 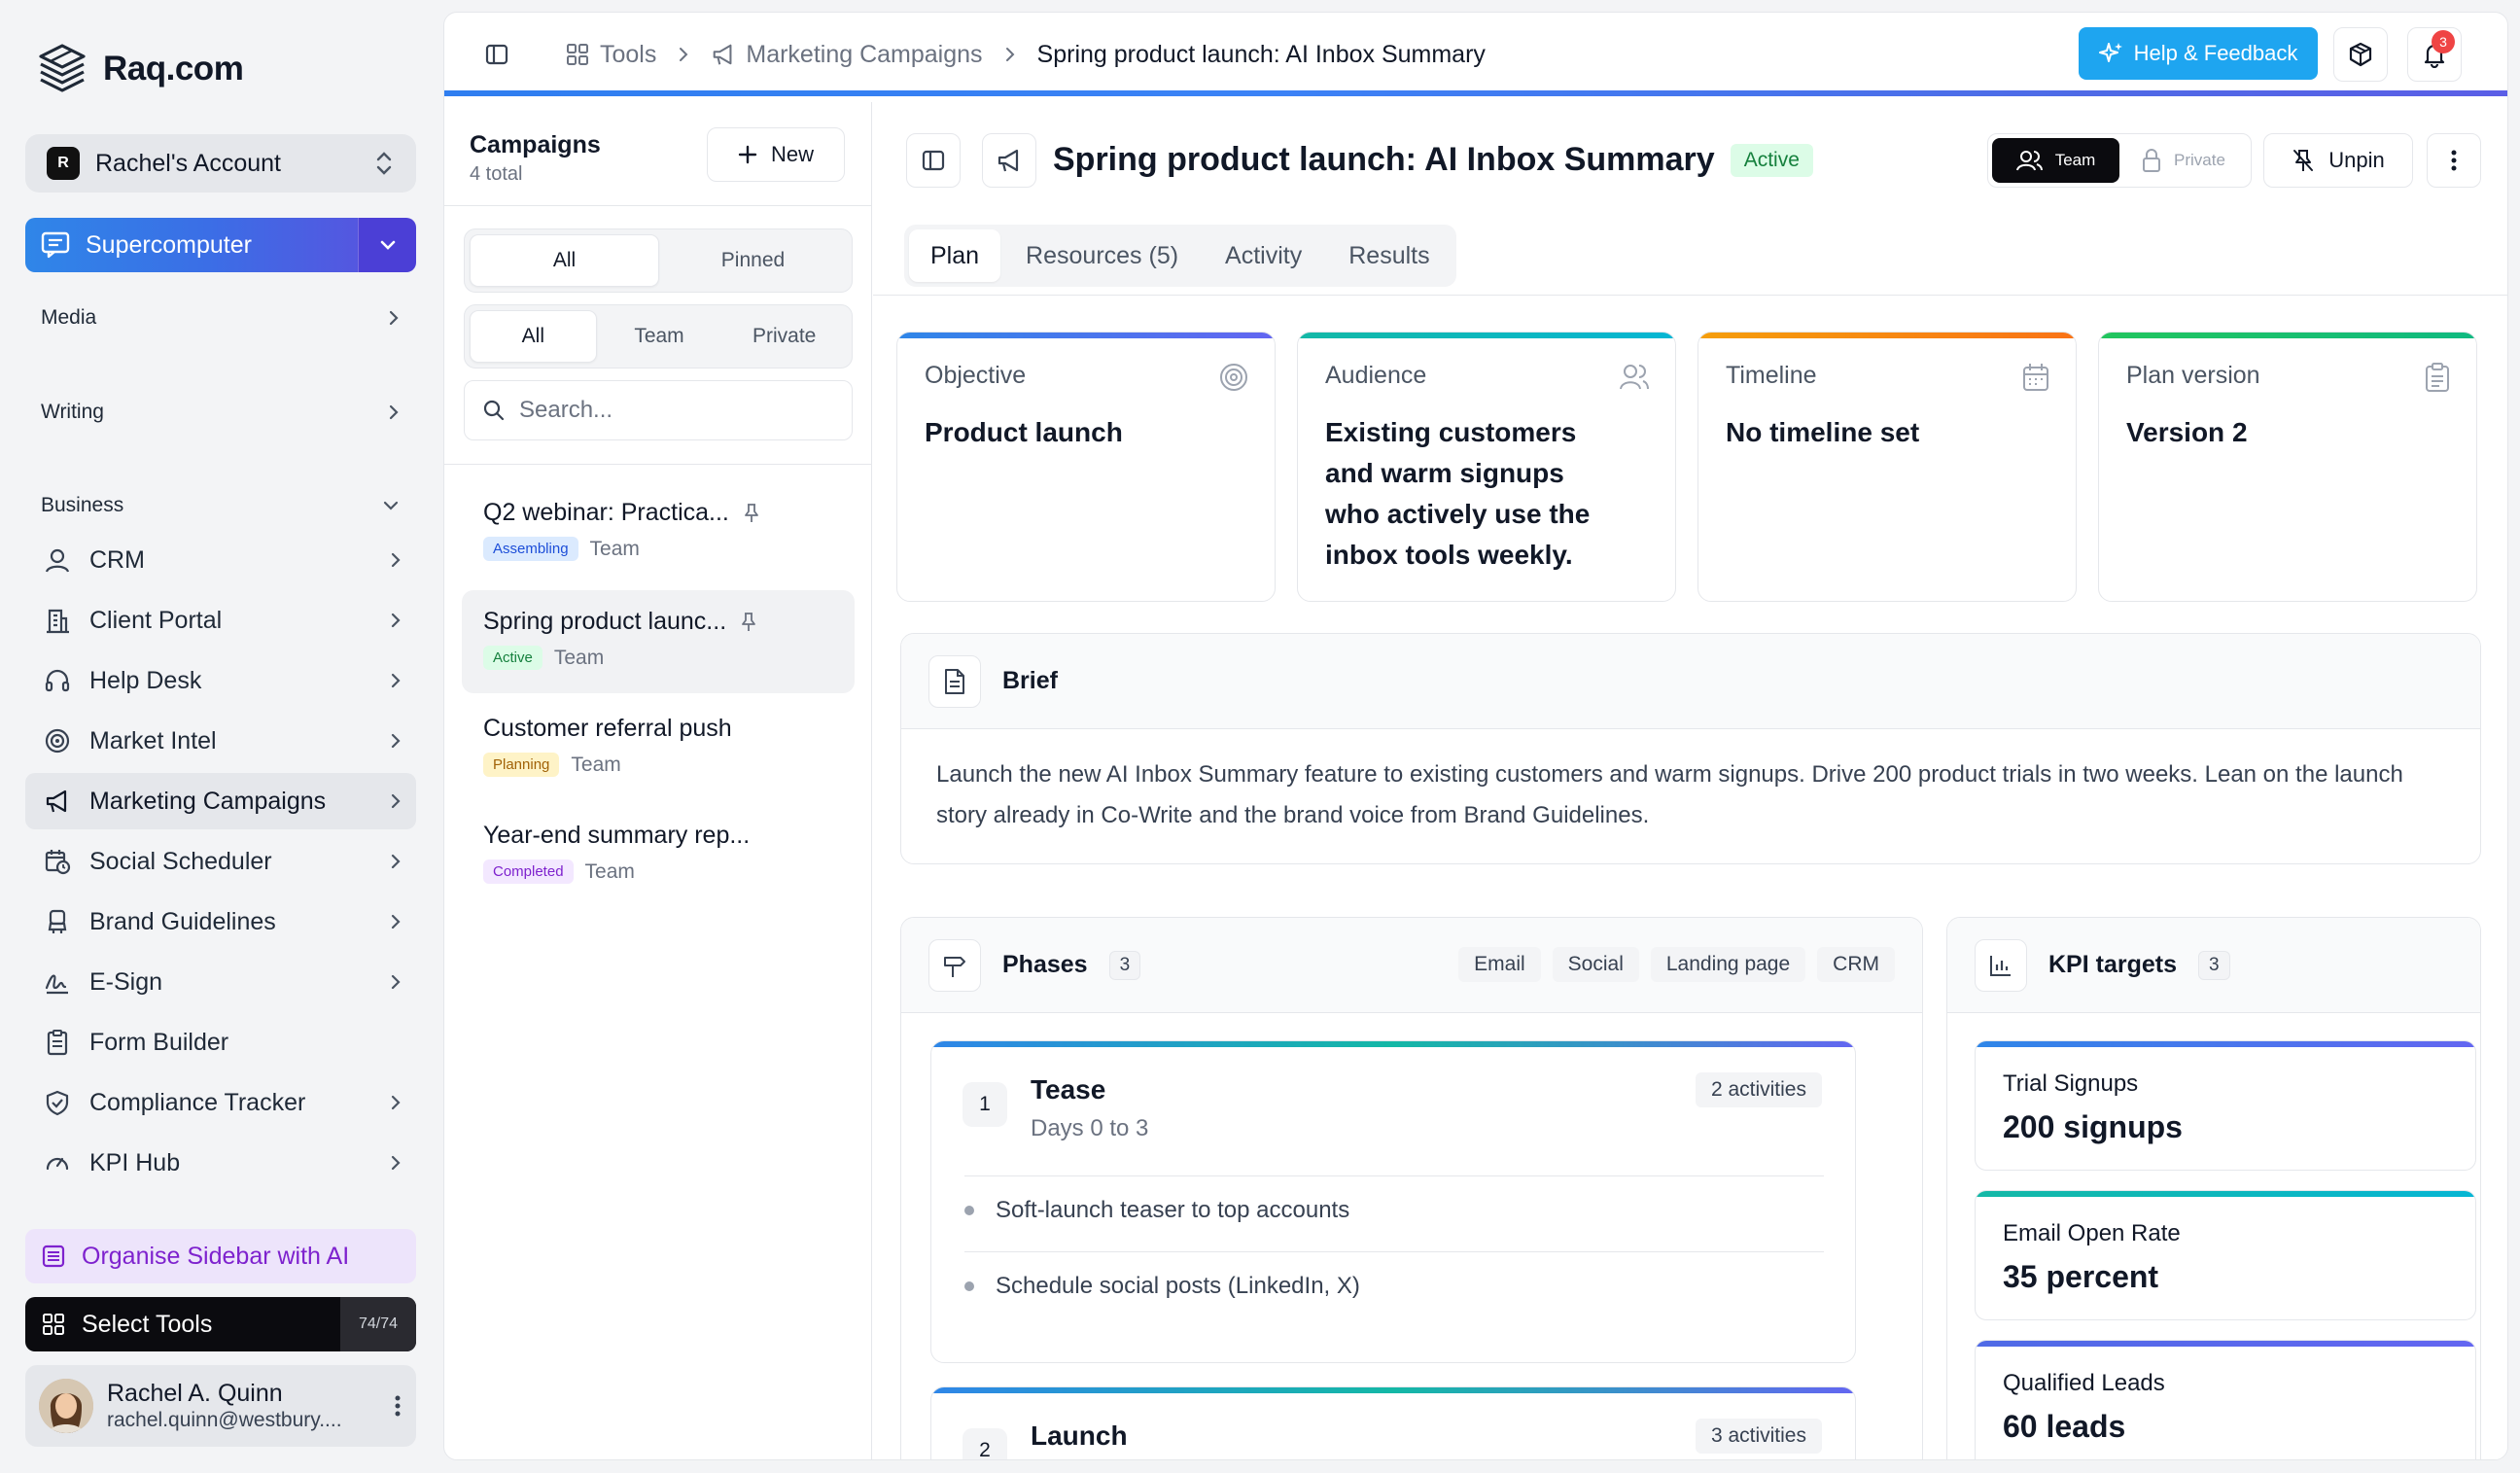 I want to click on sidebar-item-help-desk: Help Desk, so click(x=220, y=680).